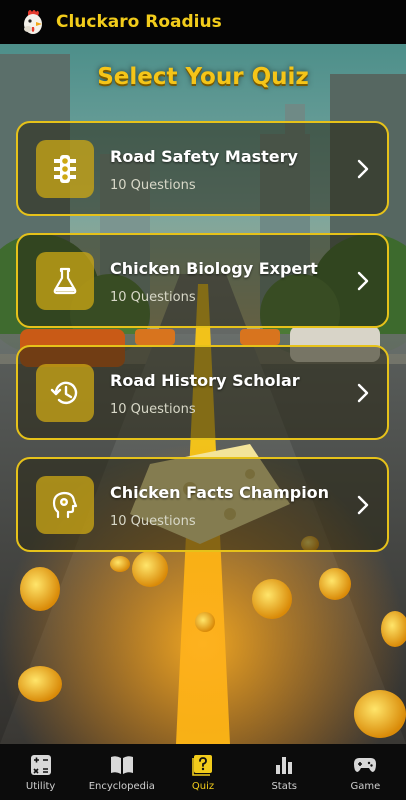 This screenshot has width=406, height=800. Describe the element at coordinates (65, 281) in the screenshot. I see `flask-icon` at that location.